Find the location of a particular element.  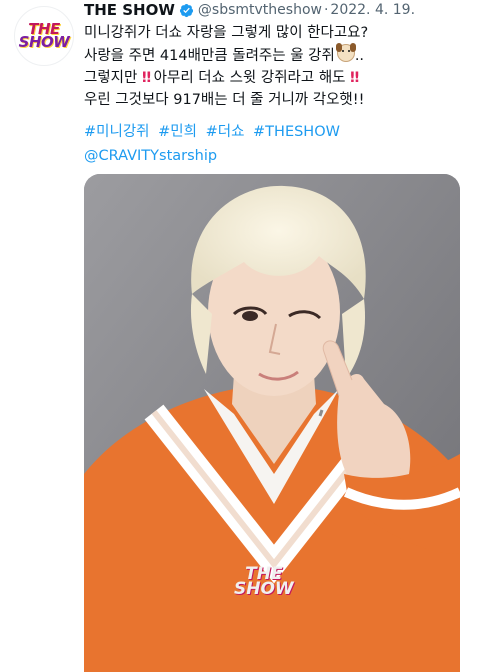

the-show-logo: THE SHOW is located at coordinates (44, 36).